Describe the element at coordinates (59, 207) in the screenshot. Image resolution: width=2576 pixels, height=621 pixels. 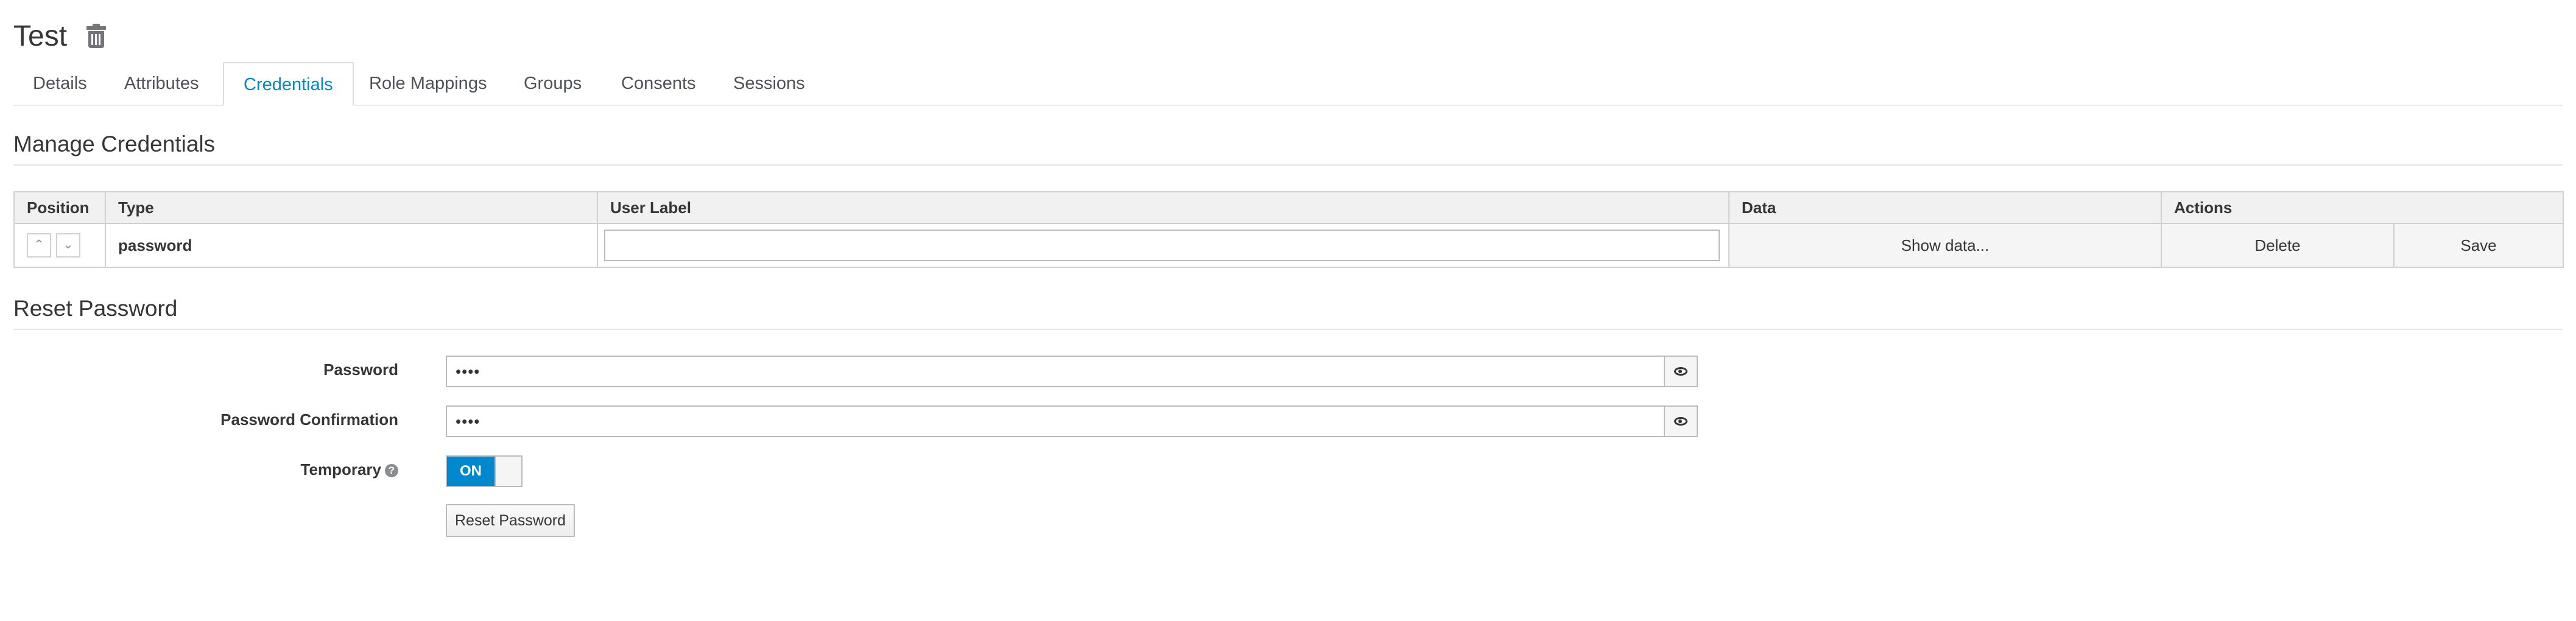
I see `column-header-position: Position` at that location.